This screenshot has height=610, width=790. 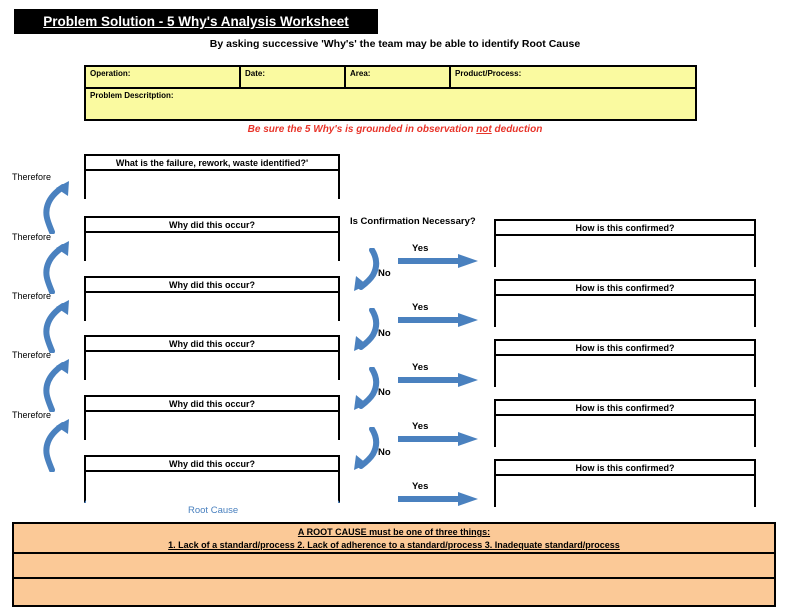 I want to click on confirm-box-3: How is this confirmed?, so click(x=625, y=369).